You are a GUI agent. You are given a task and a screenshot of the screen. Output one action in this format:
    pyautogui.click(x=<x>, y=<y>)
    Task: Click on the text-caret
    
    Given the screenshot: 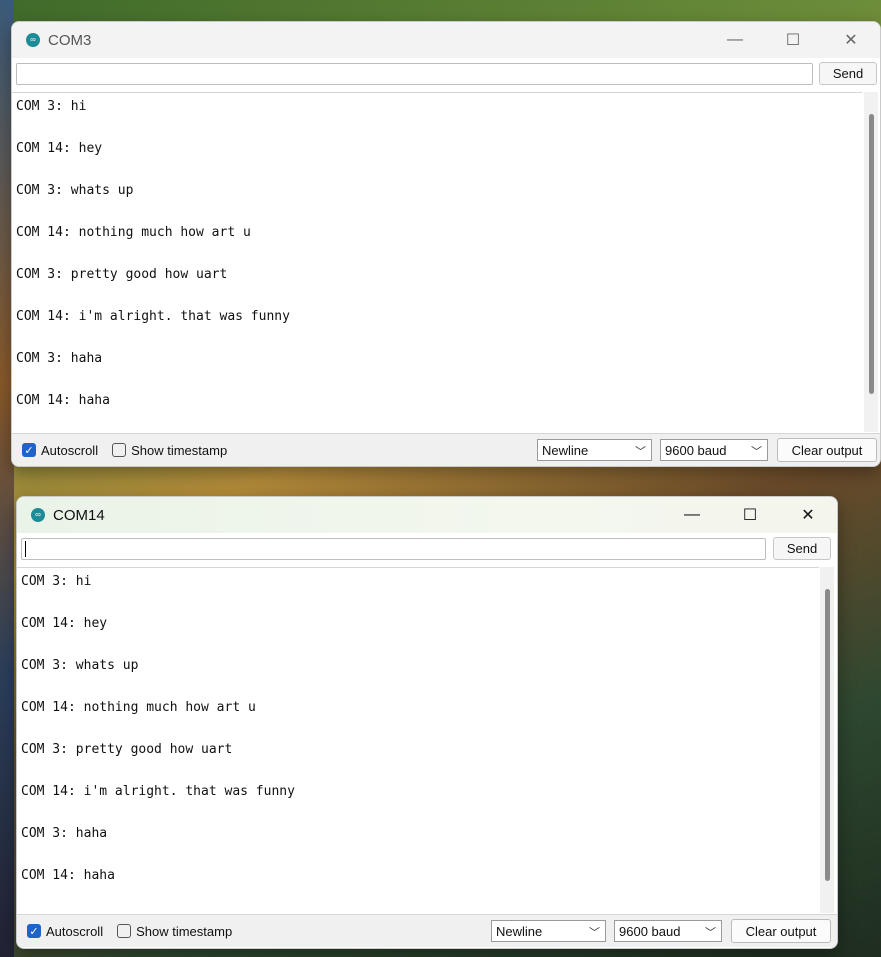 What is the action you would take?
    pyautogui.click(x=25, y=549)
    